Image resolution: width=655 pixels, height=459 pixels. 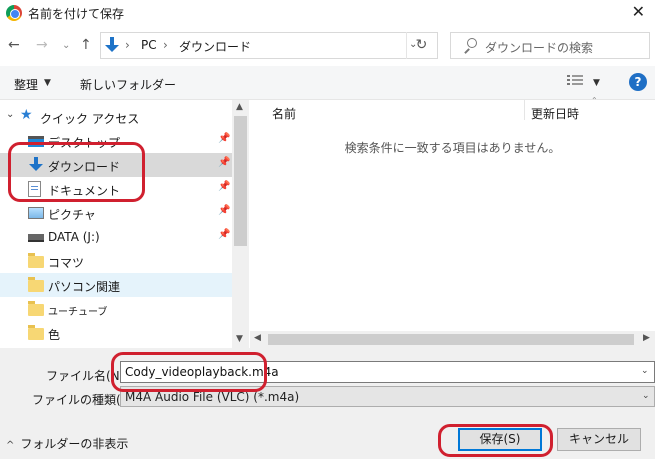 What do you see at coordinates (90, 119) in the screenshot?
I see `quick-access-label: クイック アクセス` at bounding box center [90, 119].